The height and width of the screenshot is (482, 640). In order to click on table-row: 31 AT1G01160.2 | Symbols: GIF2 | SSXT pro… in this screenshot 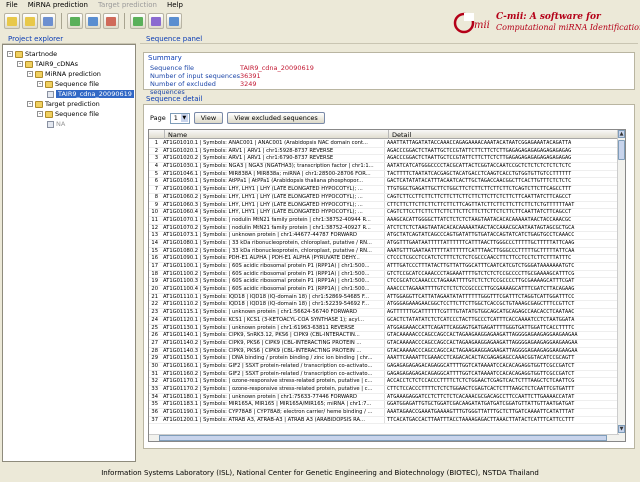, I will do `click(384, 374)`.